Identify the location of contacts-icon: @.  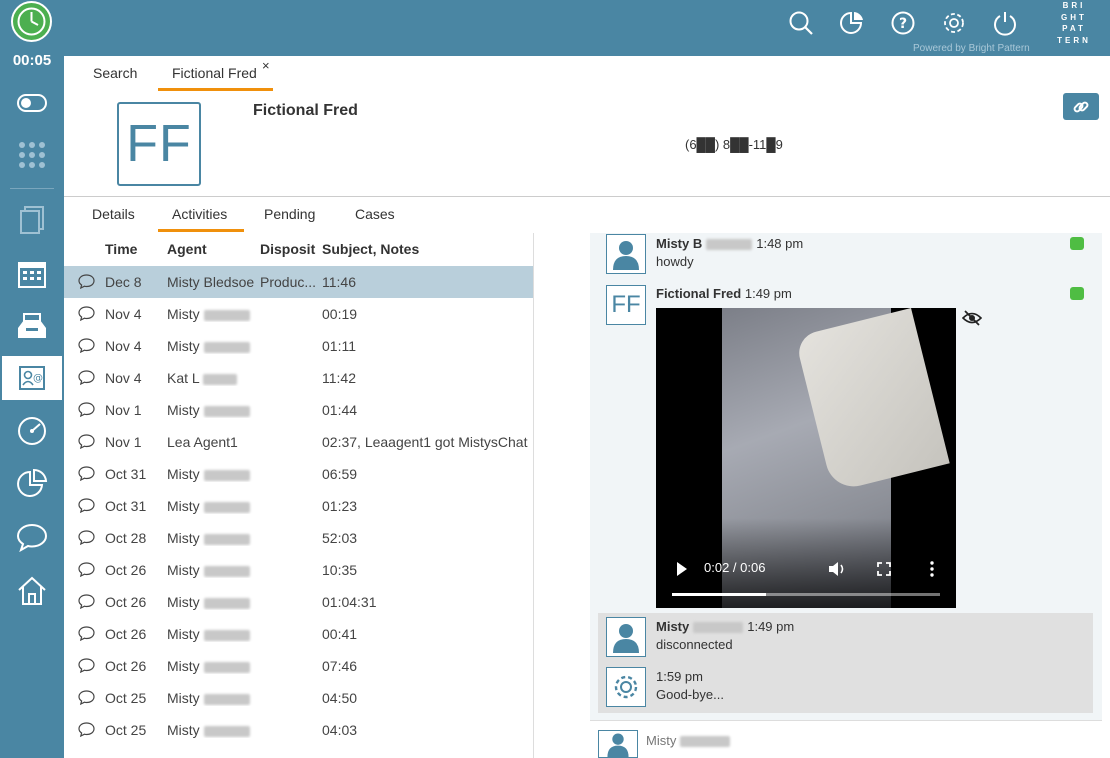
(32, 378).